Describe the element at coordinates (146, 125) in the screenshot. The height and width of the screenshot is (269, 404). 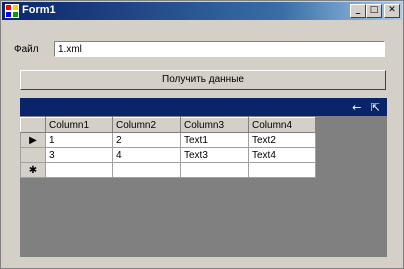
I see `column-header: Column2` at that location.